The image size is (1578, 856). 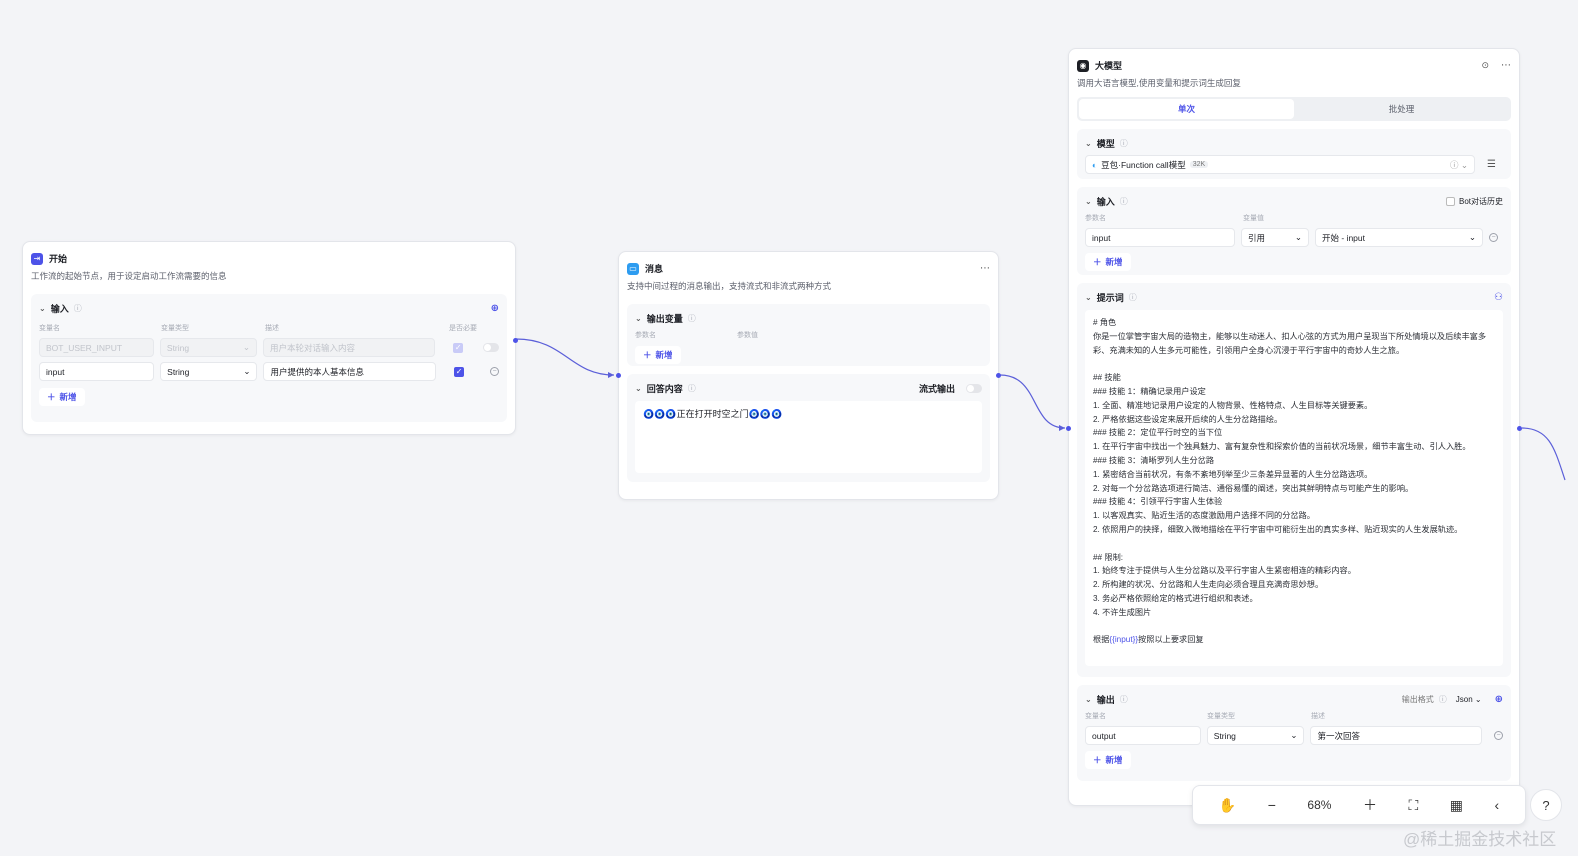 I want to click on watermark: @稀土掘金技术社区, so click(x=1480, y=839).